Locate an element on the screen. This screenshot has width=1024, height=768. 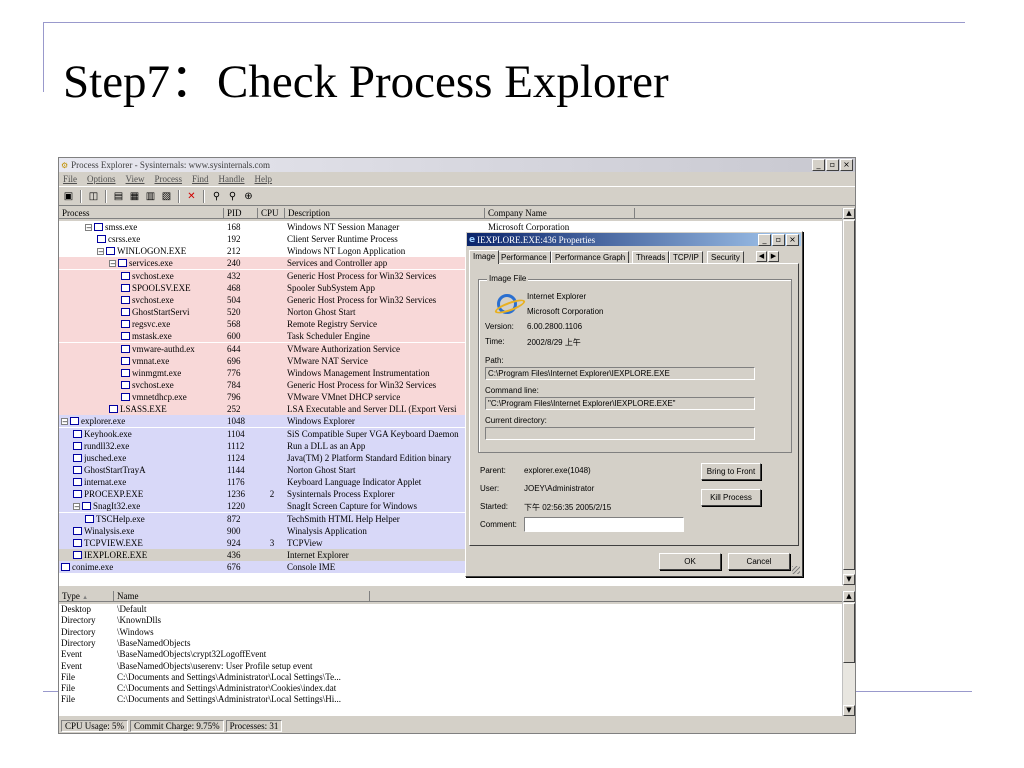
started-label: Started: is located at coordinates (494, 506).